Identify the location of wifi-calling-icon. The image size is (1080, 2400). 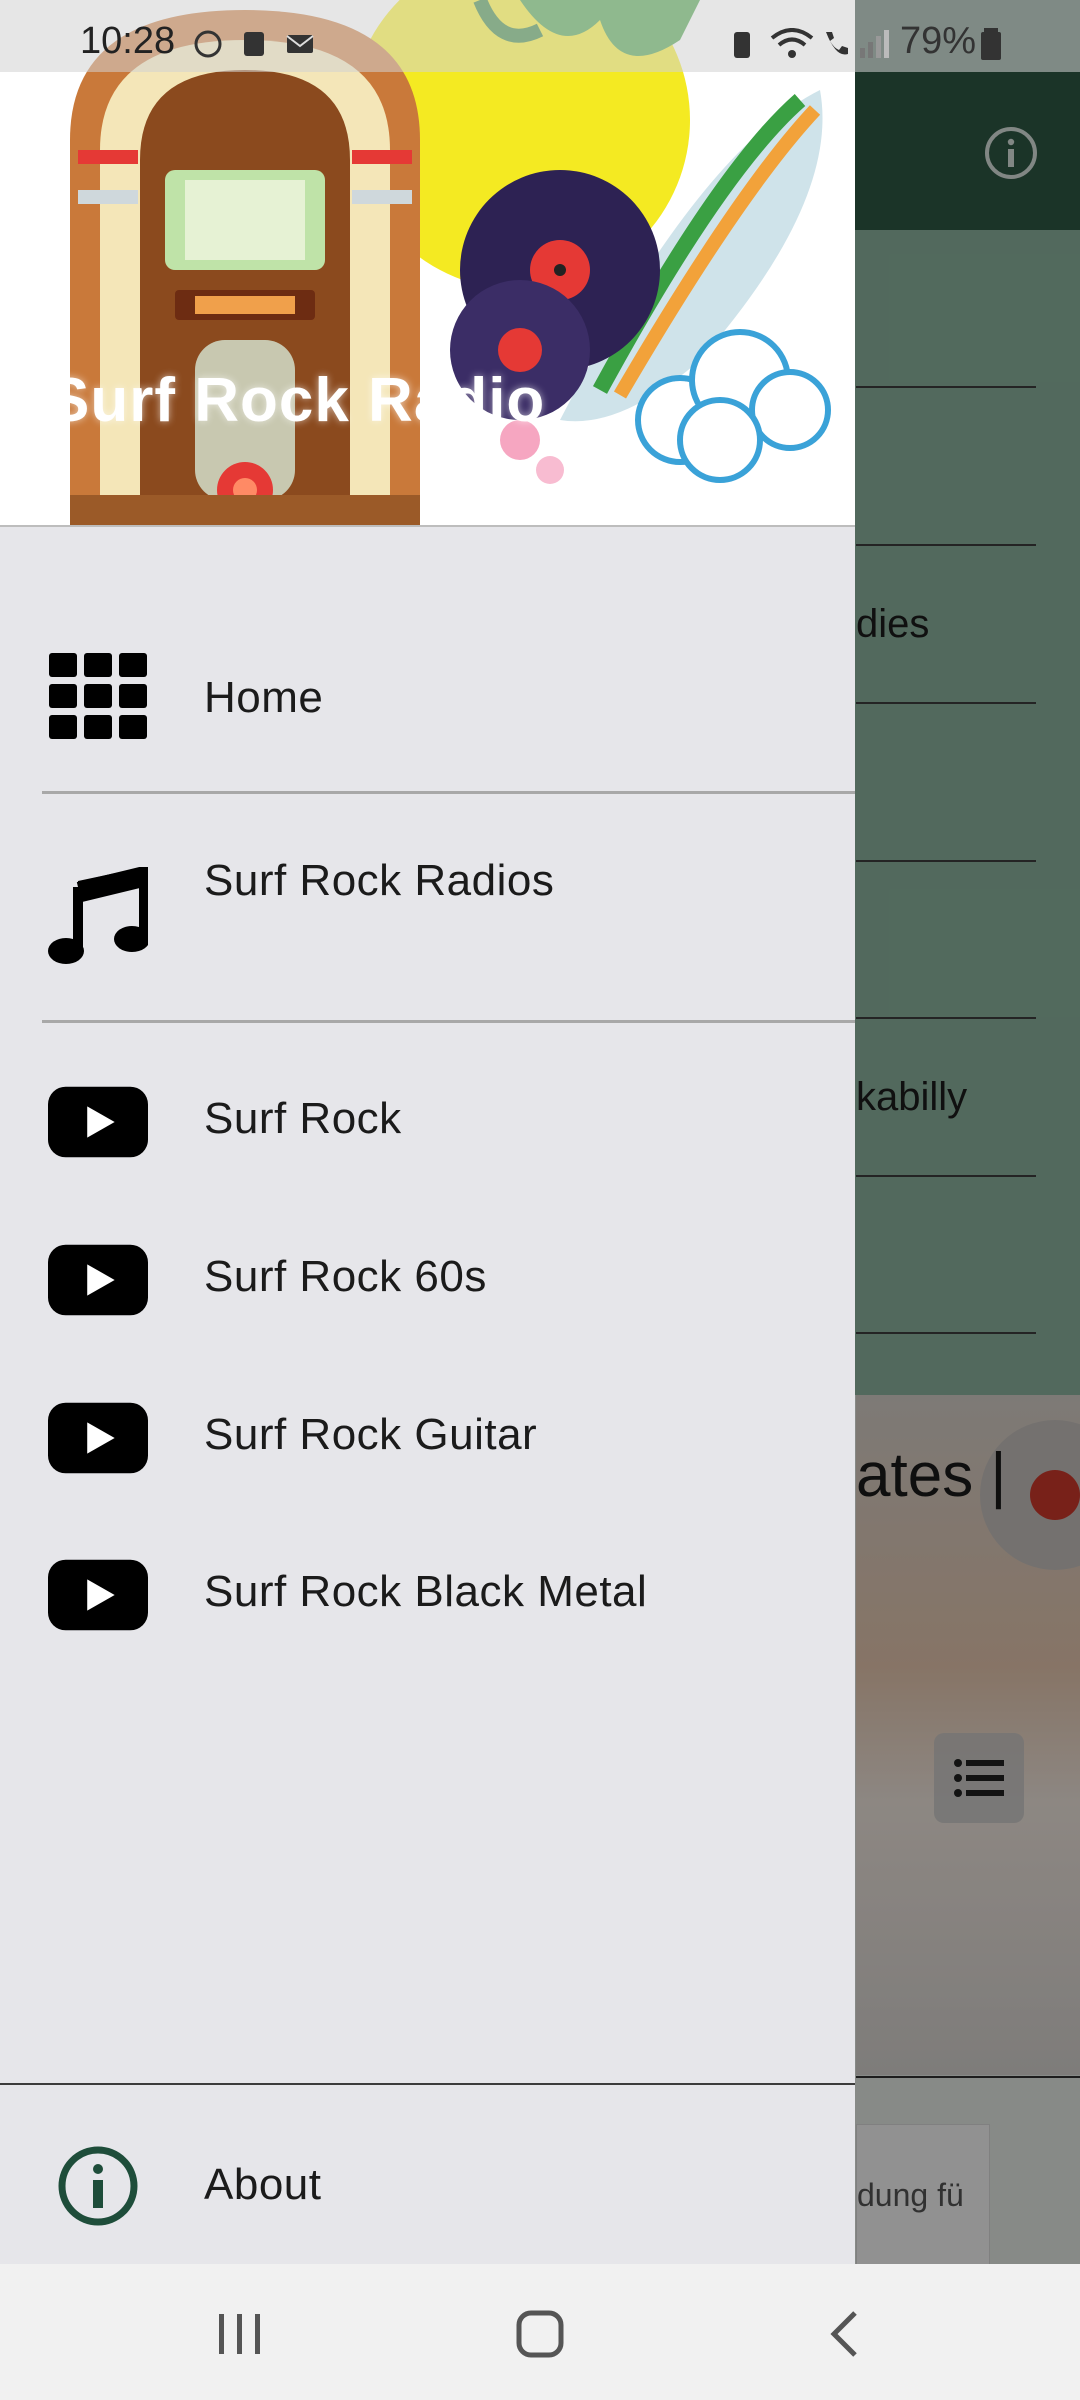
(837, 43).